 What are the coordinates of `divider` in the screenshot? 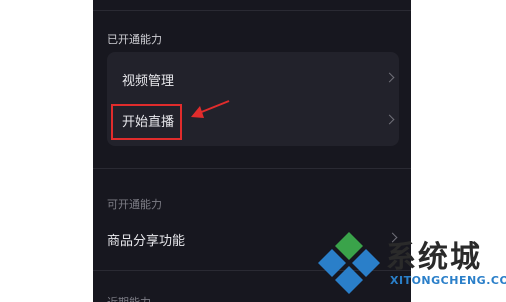 It's located at (252, 168).